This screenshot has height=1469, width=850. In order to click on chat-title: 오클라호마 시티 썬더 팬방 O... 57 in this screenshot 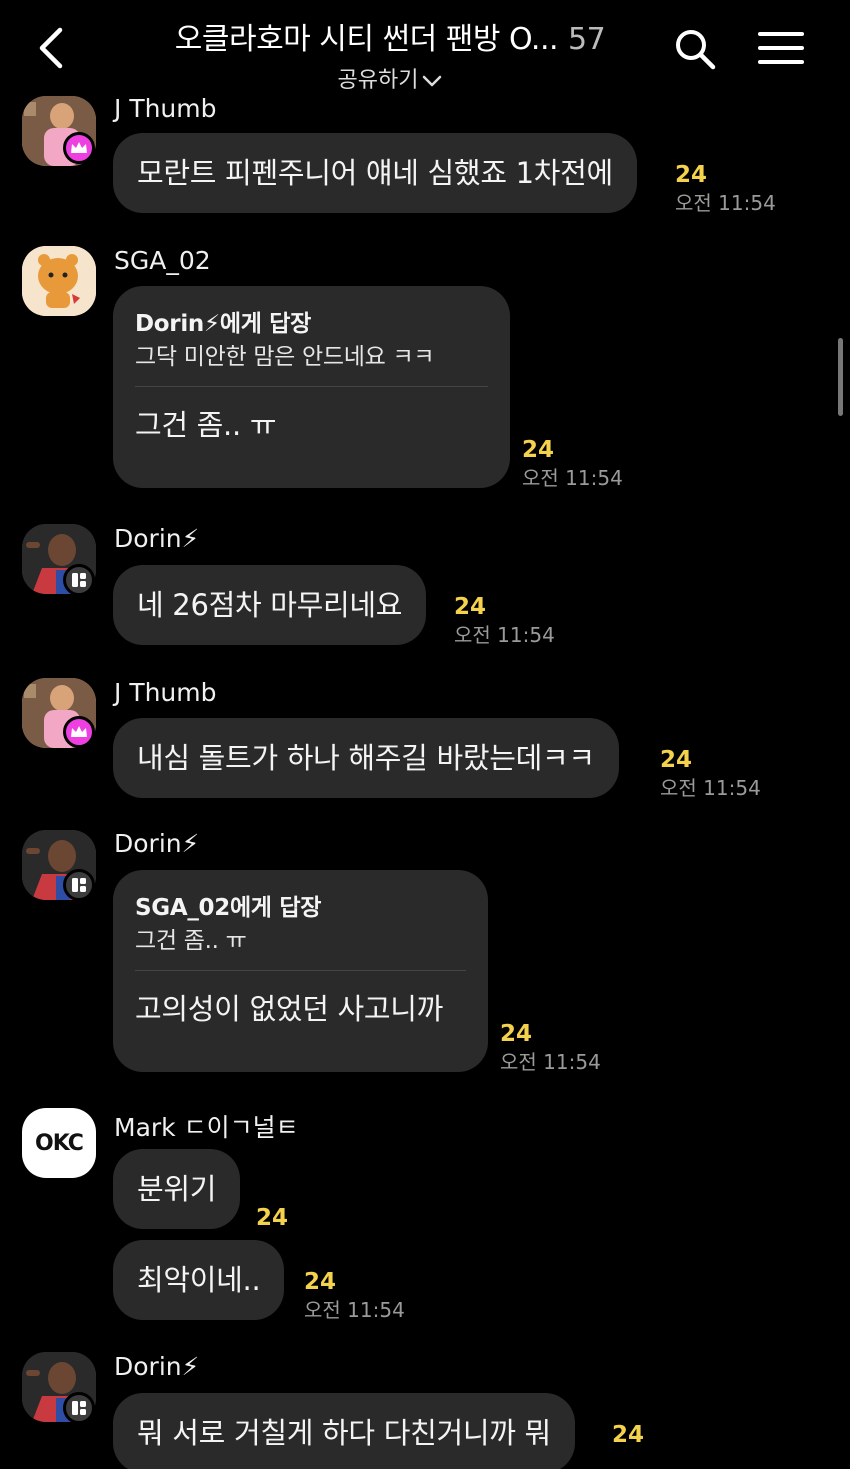, I will do `click(390, 36)`.